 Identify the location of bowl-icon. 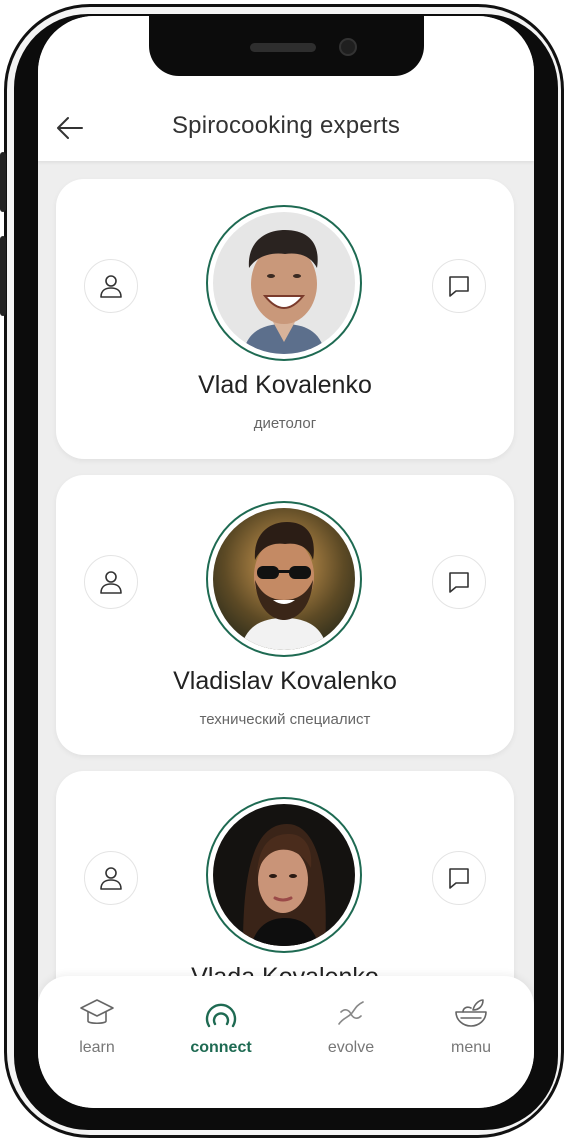
(471, 1013).